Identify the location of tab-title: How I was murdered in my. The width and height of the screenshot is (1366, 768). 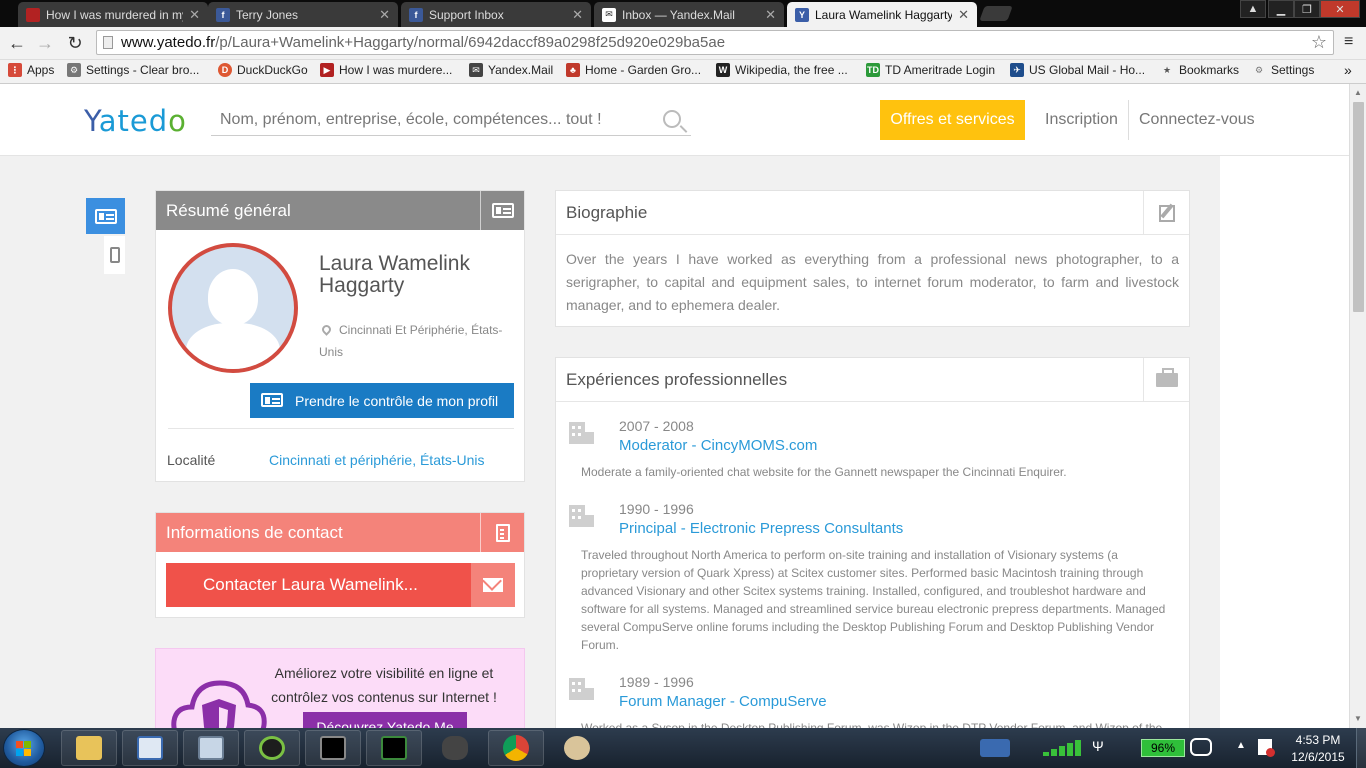
(115, 14).